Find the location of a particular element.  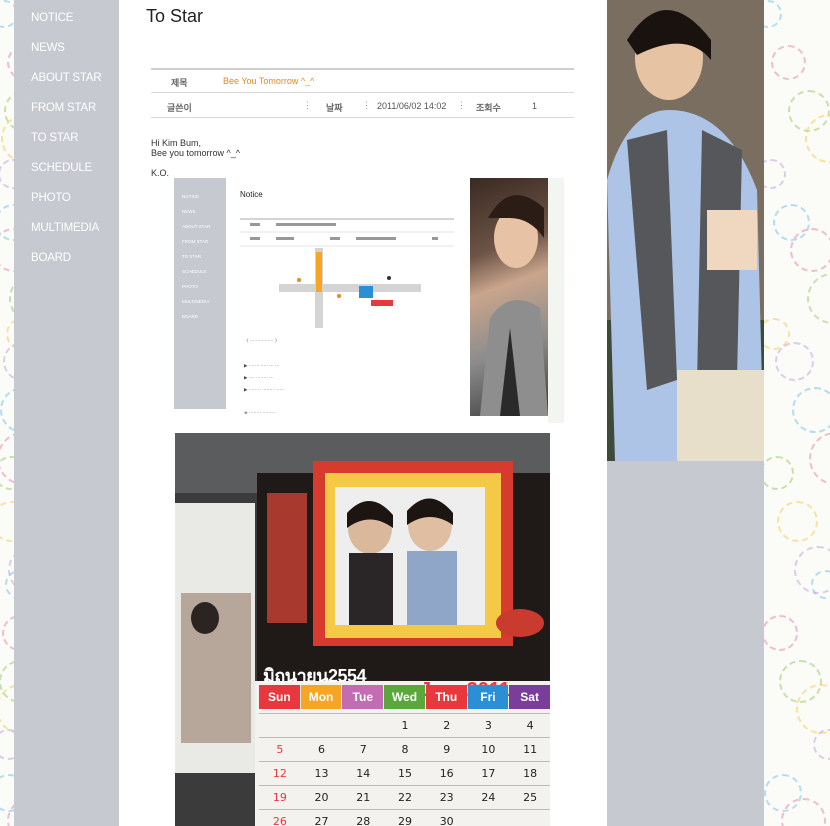

nav-about-star: ABOUT STAR is located at coordinates (66, 78).